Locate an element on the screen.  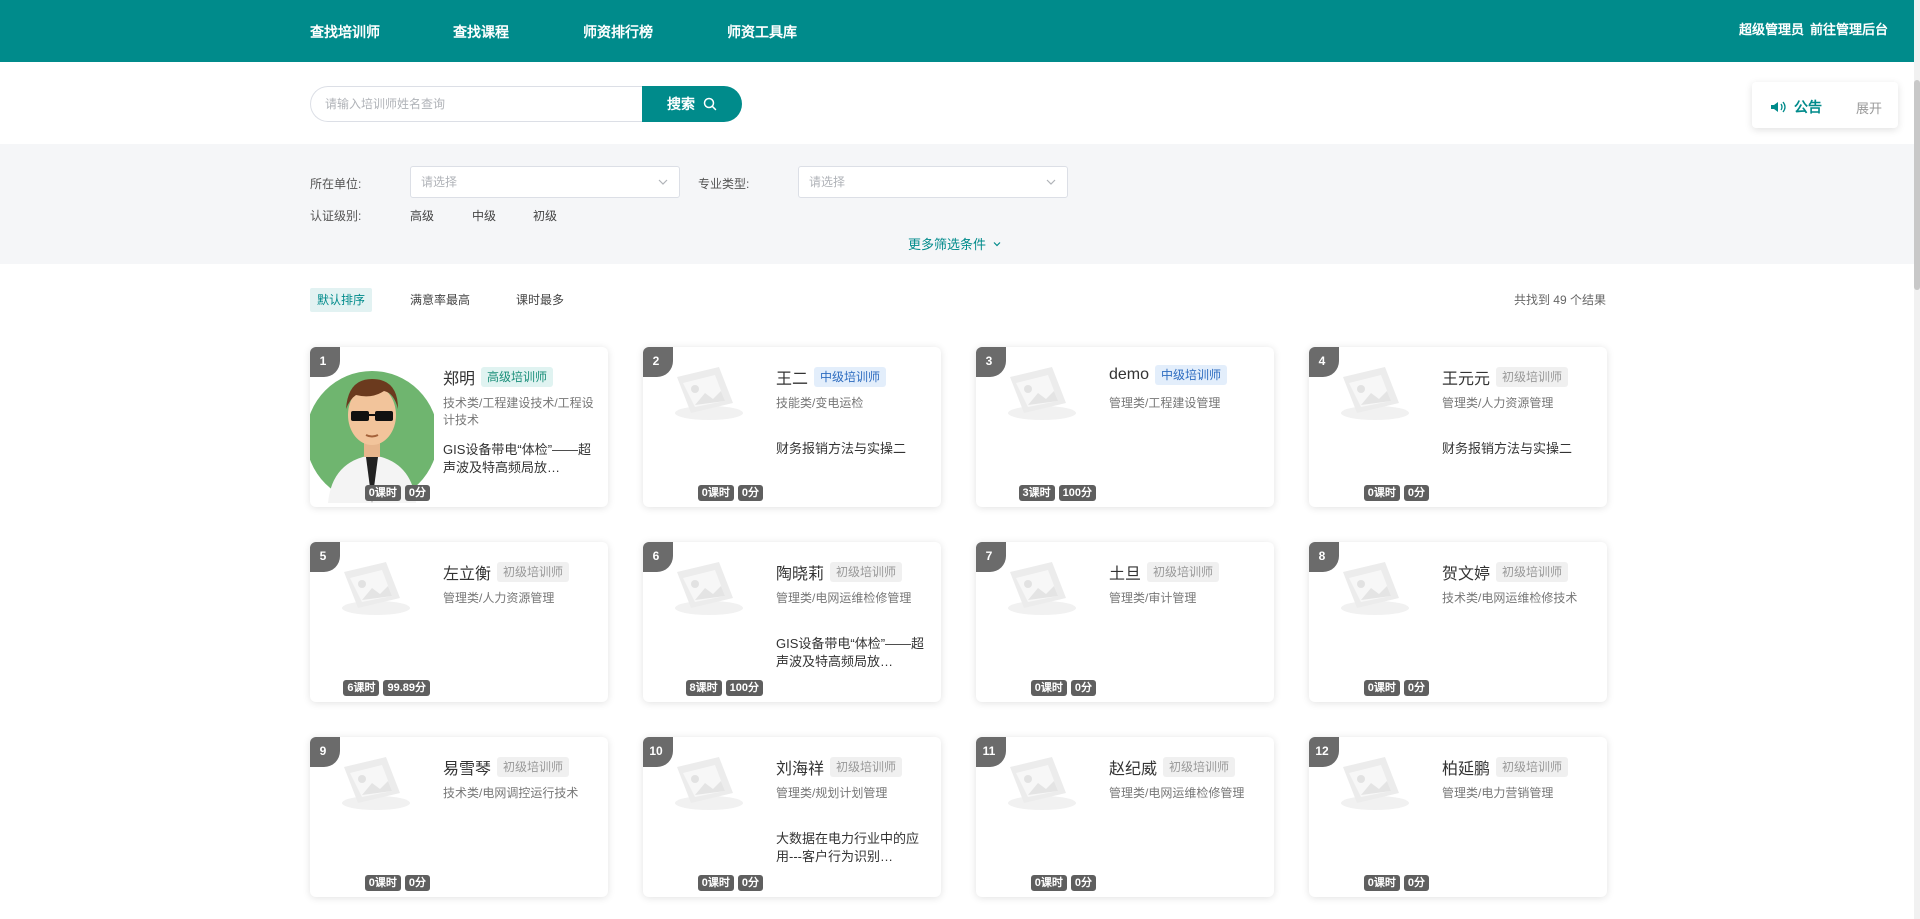
nav-trainer-toolkit: 师资工具库 is located at coordinates (762, 32).